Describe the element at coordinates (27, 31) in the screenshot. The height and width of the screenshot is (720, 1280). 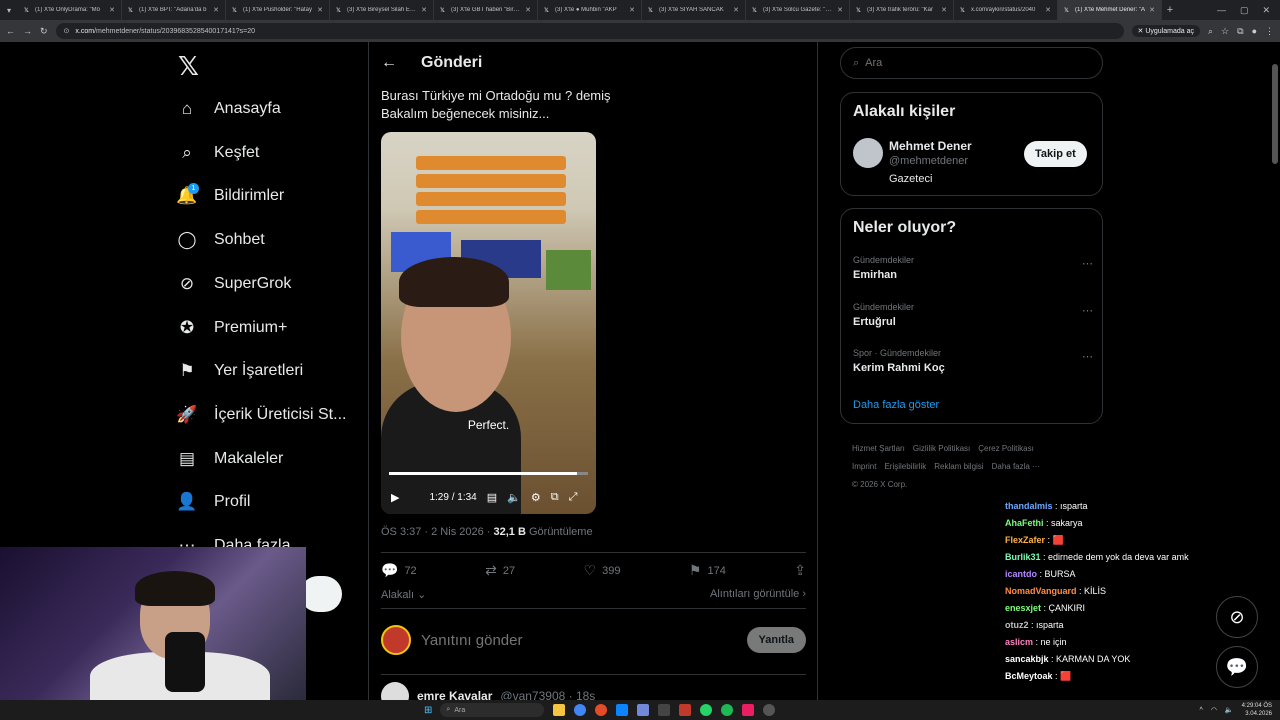
I see `forward-icon: →` at that location.